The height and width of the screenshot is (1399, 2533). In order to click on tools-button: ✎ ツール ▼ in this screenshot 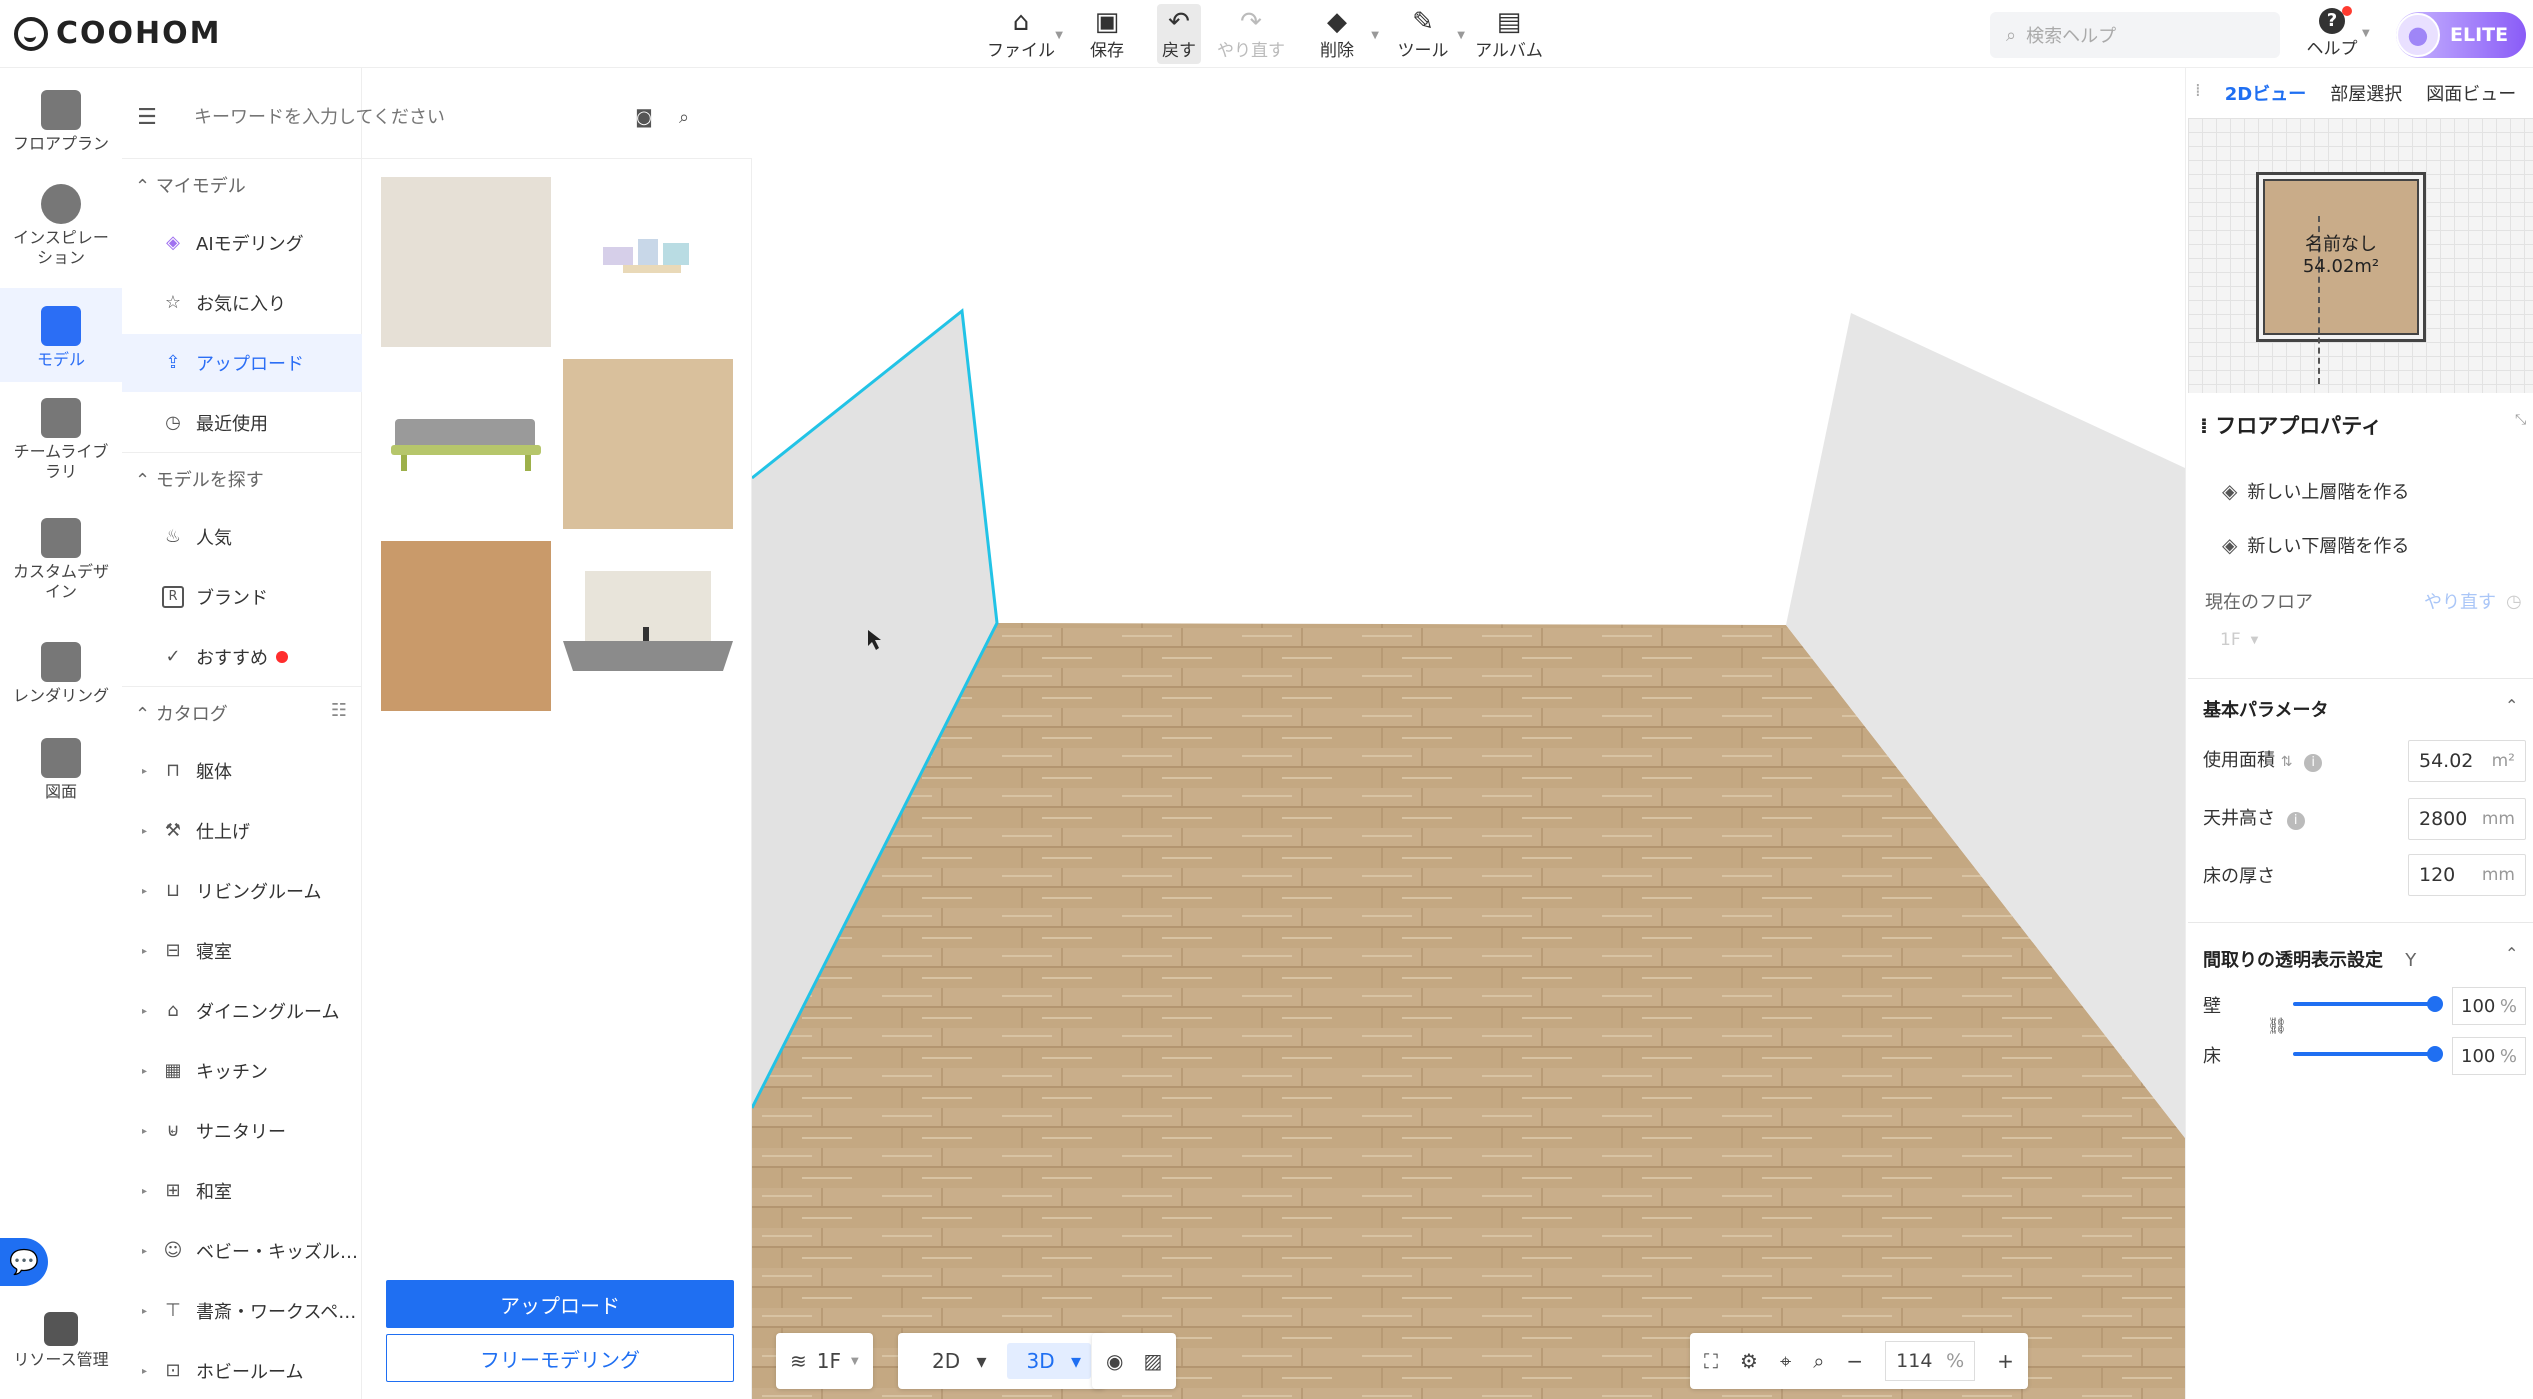, I will do `click(1426, 34)`.